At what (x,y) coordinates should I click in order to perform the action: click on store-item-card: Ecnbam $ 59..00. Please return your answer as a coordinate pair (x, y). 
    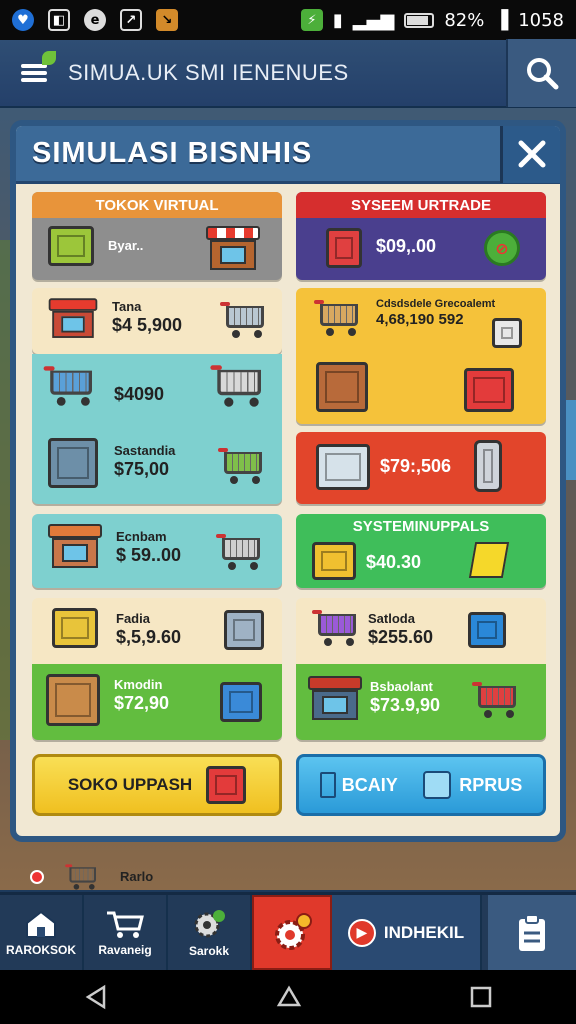
    Looking at the image, I should click on (157, 551).